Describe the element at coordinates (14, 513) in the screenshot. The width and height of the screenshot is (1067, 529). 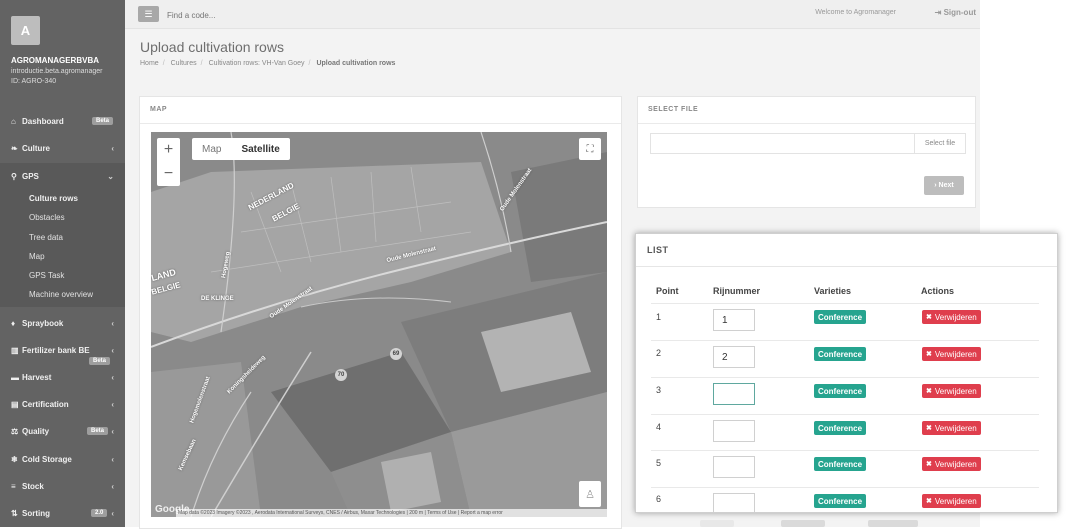
I see `sort-icon: ⇅` at that location.